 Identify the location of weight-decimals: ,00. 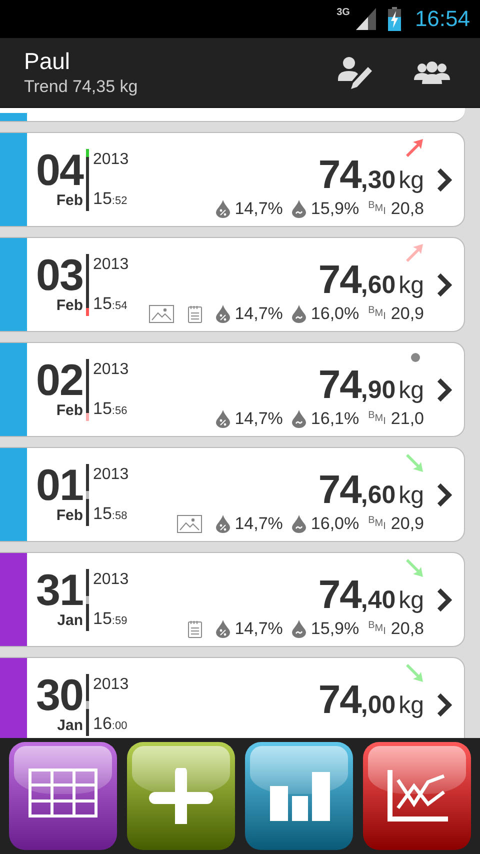
(378, 705).